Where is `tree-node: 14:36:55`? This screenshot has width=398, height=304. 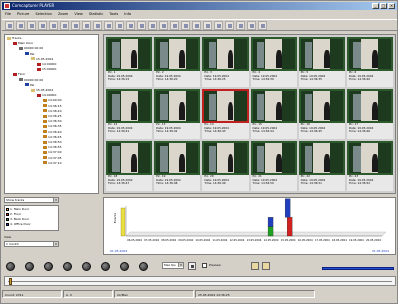 tree-node: 14:36:55 is located at coordinates (52, 147).